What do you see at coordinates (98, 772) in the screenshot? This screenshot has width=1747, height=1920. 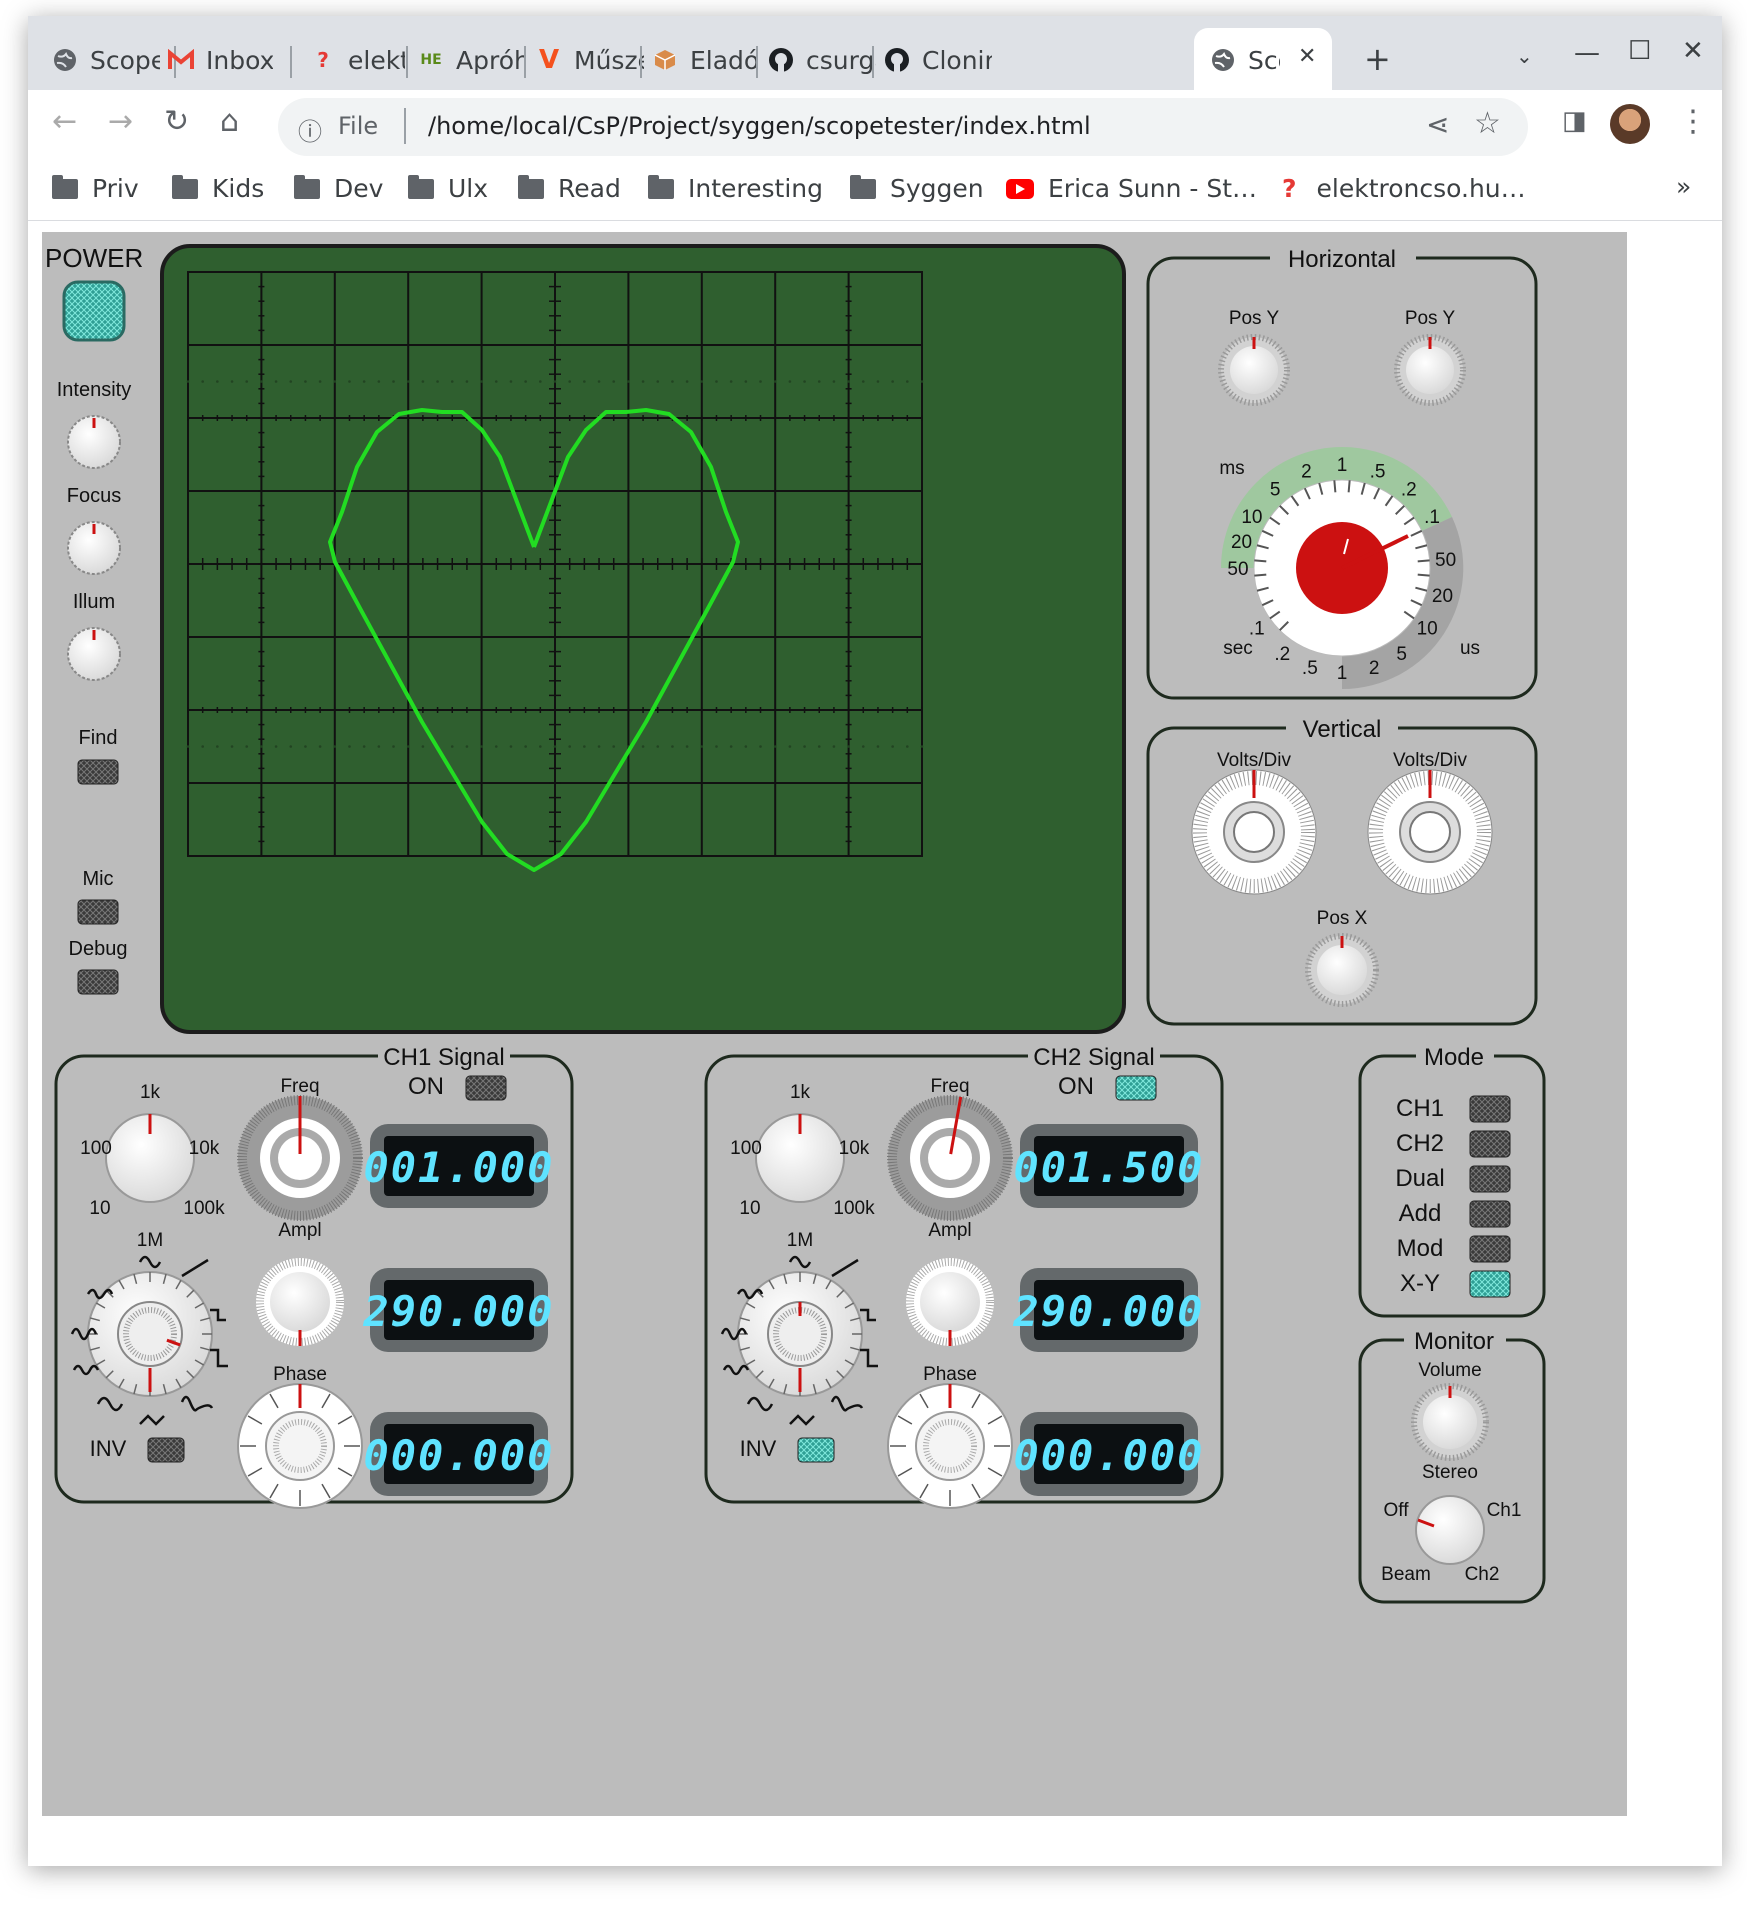 I see `find-button` at bounding box center [98, 772].